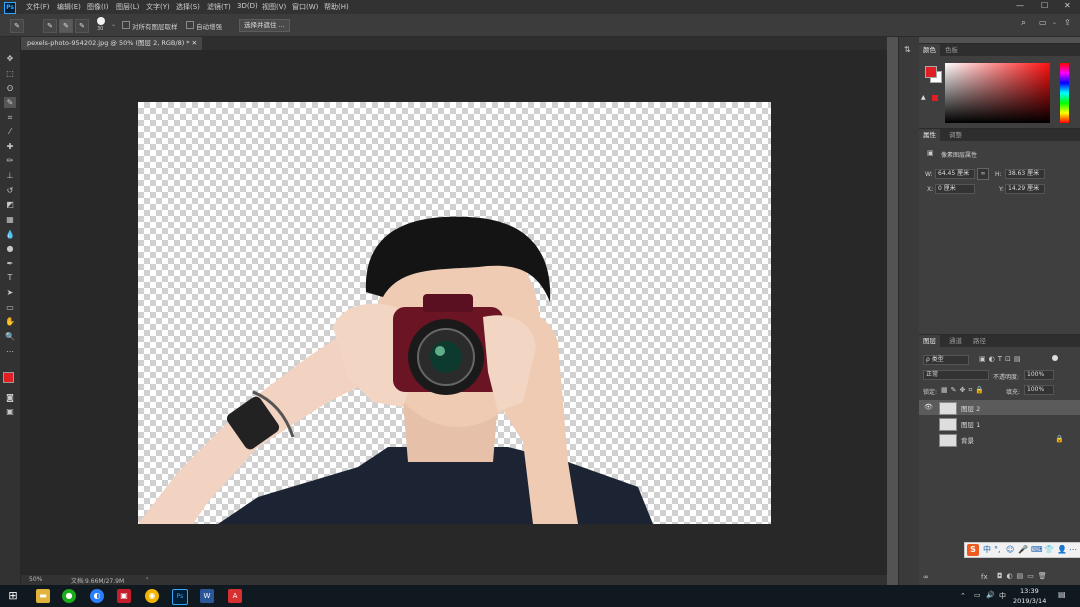 This screenshot has height=607, width=1080. What do you see at coordinates (219, 7) in the screenshot?
I see `menu-filter: 滤镜(T)` at bounding box center [219, 7].